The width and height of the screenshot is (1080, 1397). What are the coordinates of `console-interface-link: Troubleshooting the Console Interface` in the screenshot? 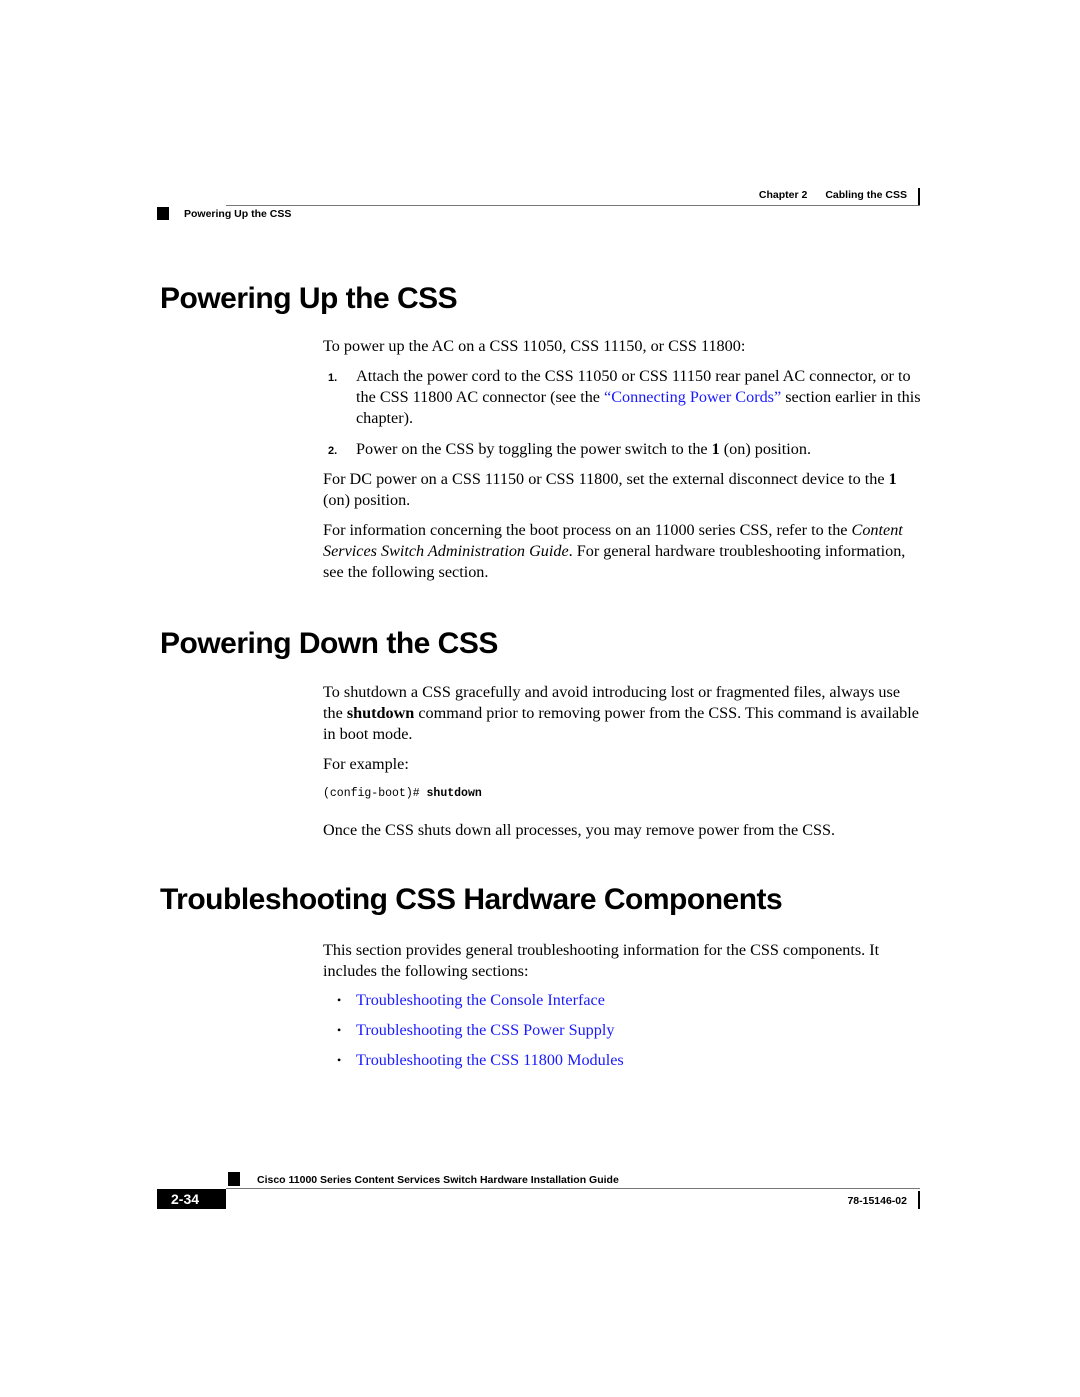 It's located at (480, 1000).